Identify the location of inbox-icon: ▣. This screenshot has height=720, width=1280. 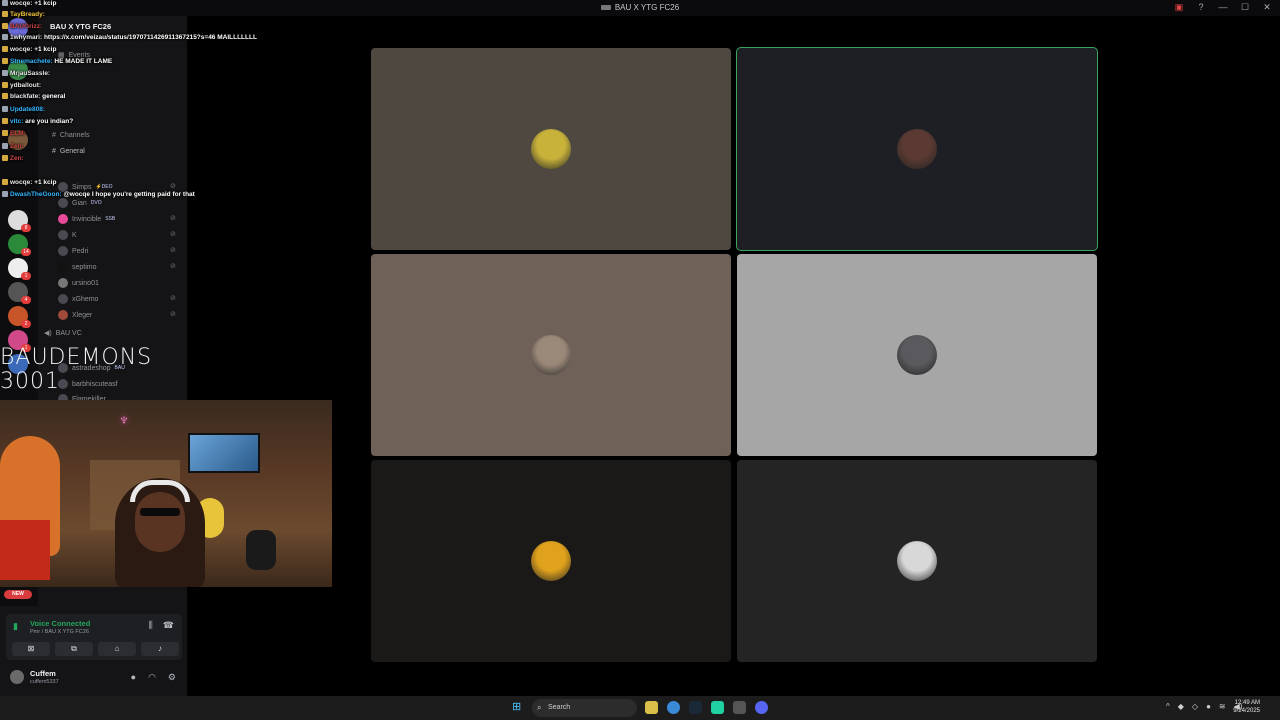
(1179, 7).